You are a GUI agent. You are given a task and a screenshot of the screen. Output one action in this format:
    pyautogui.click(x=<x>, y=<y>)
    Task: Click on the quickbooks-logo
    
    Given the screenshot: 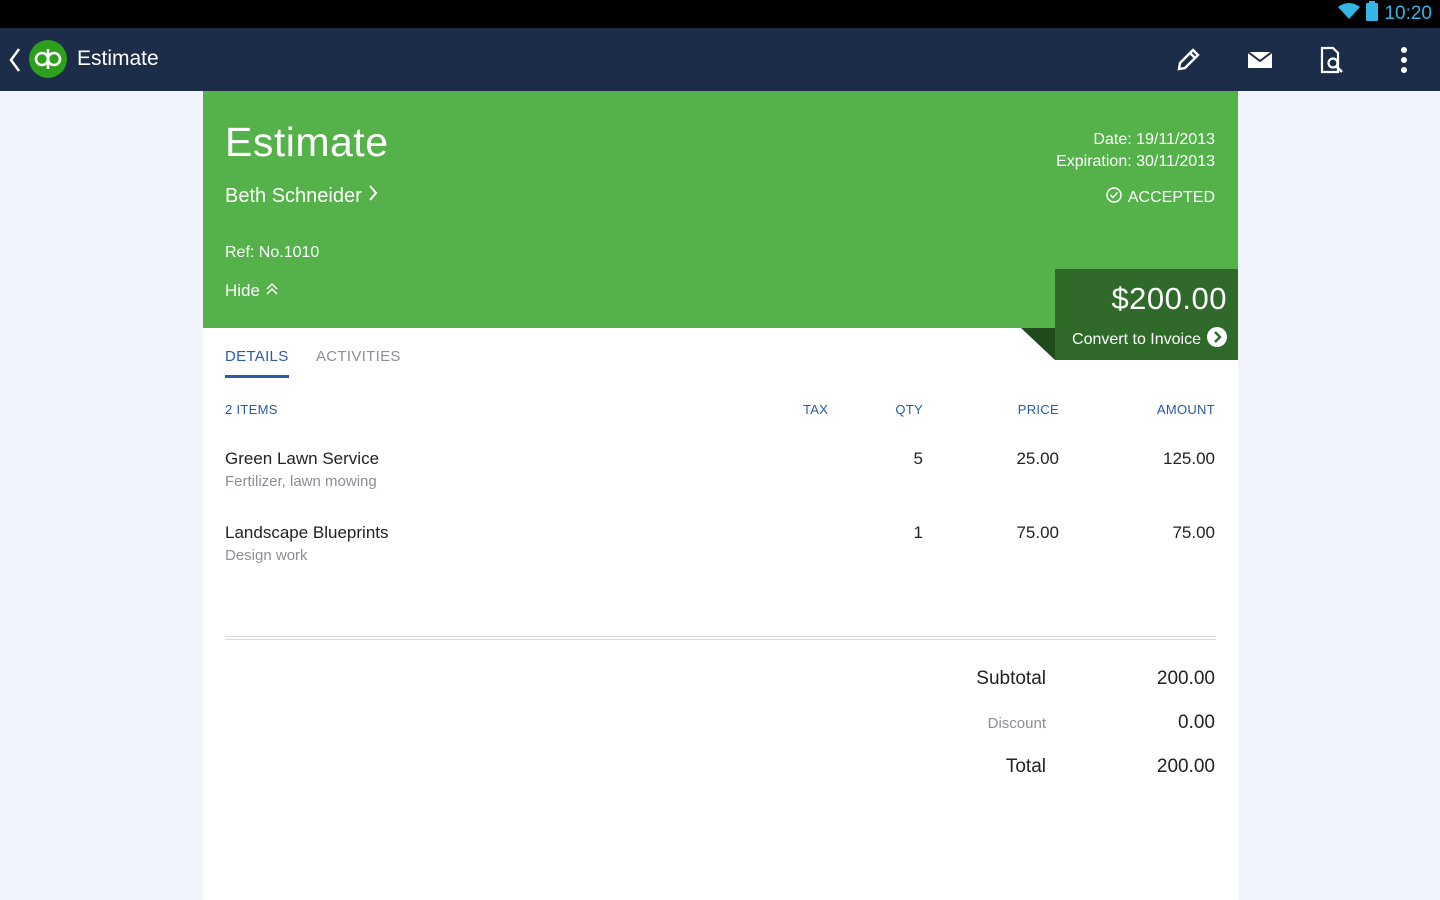 What is the action you would take?
    pyautogui.click(x=48, y=59)
    